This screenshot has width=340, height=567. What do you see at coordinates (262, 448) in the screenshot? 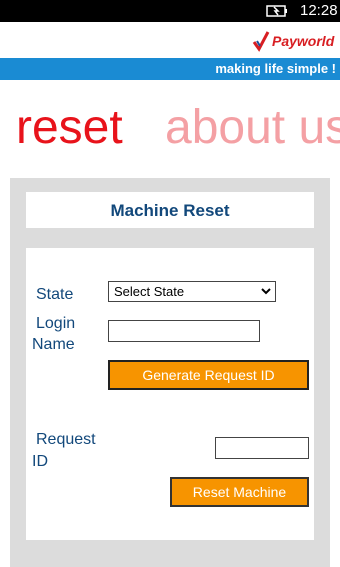
I see `request-id-input` at bounding box center [262, 448].